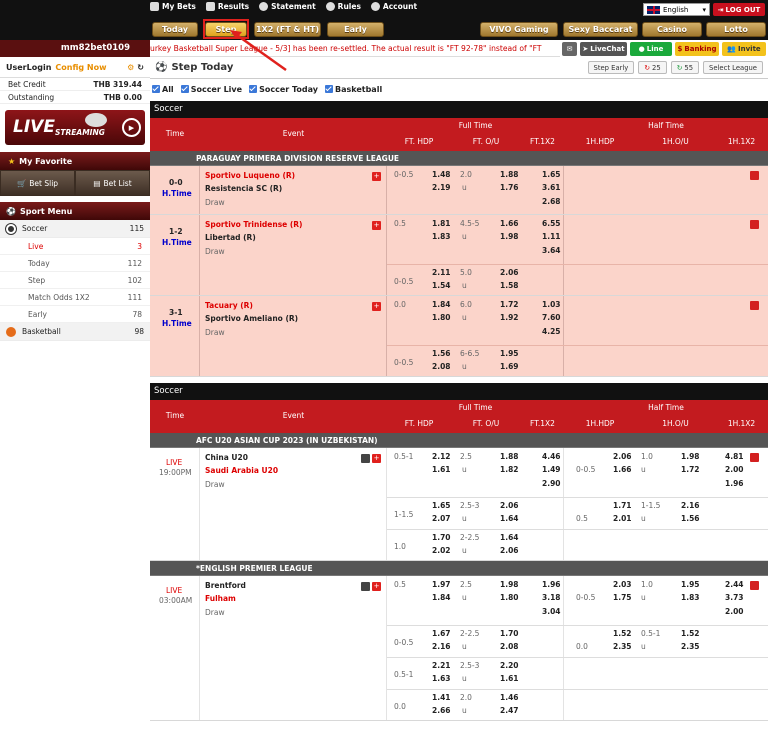  I want to click on odds-cell: 2.66, so click(441, 710).